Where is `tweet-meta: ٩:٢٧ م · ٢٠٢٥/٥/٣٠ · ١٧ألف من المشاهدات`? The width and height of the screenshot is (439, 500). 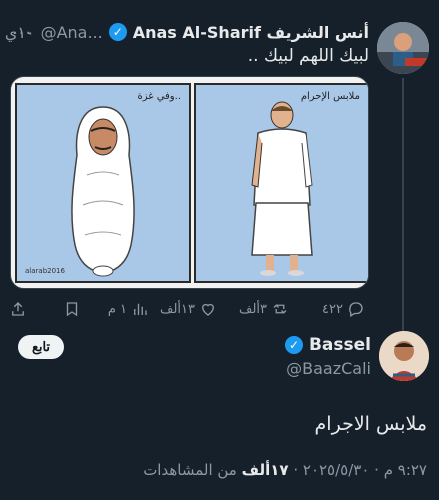 tweet-meta: ٩:٢٧ م · ٢٠٢٥/٥/٣٠ · ١٧ألف من المشاهدات is located at coordinates (285, 470).